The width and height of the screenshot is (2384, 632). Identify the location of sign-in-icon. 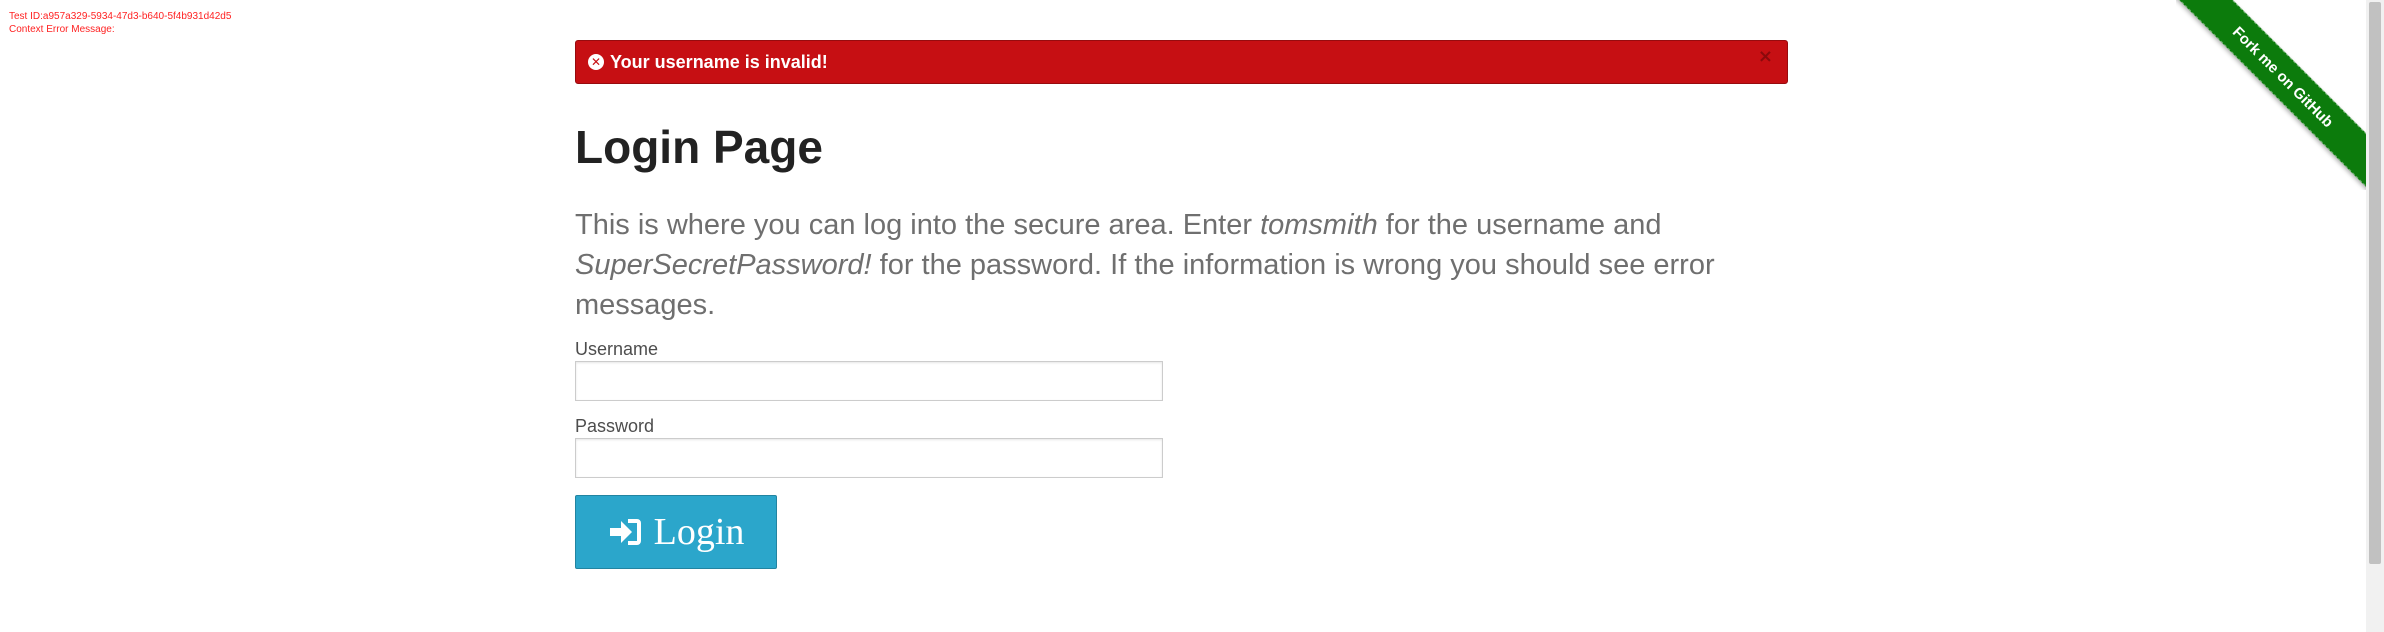
(625, 531).